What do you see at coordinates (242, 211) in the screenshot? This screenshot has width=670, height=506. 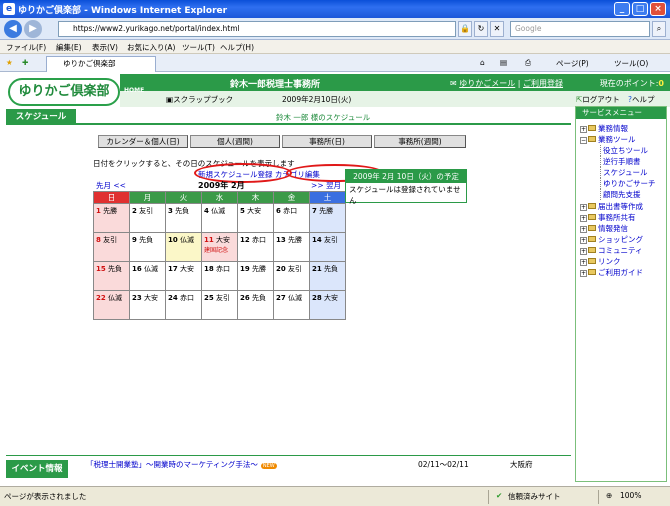 I see `day-number: 5` at bounding box center [242, 211].